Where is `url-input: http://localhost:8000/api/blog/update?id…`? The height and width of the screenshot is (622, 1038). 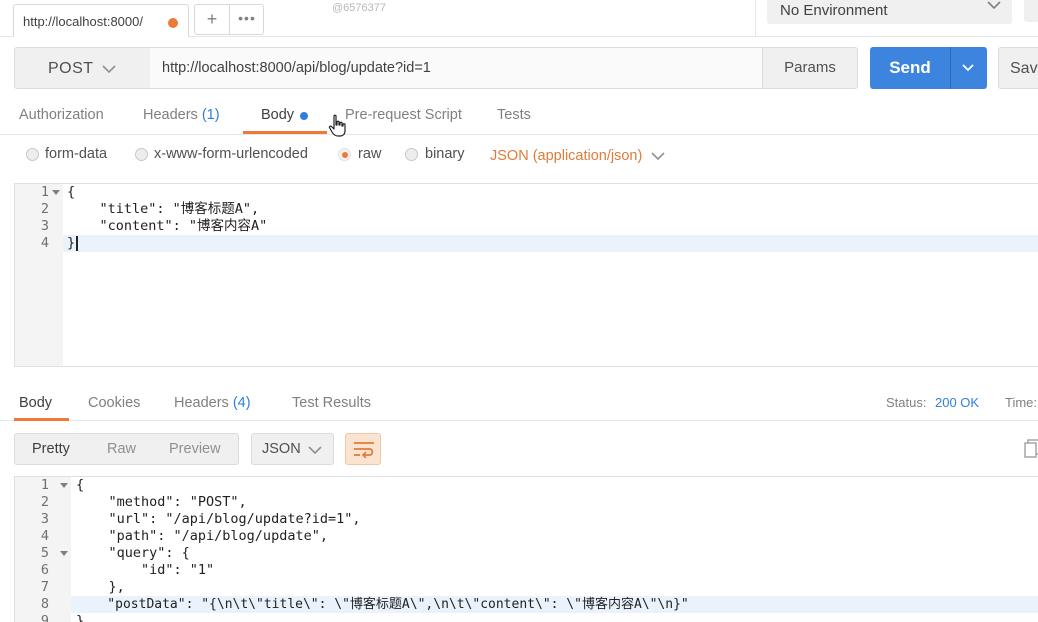
url-input: http://localhost:8000/api/blog/update?id… is located at coordinates (456, 68).